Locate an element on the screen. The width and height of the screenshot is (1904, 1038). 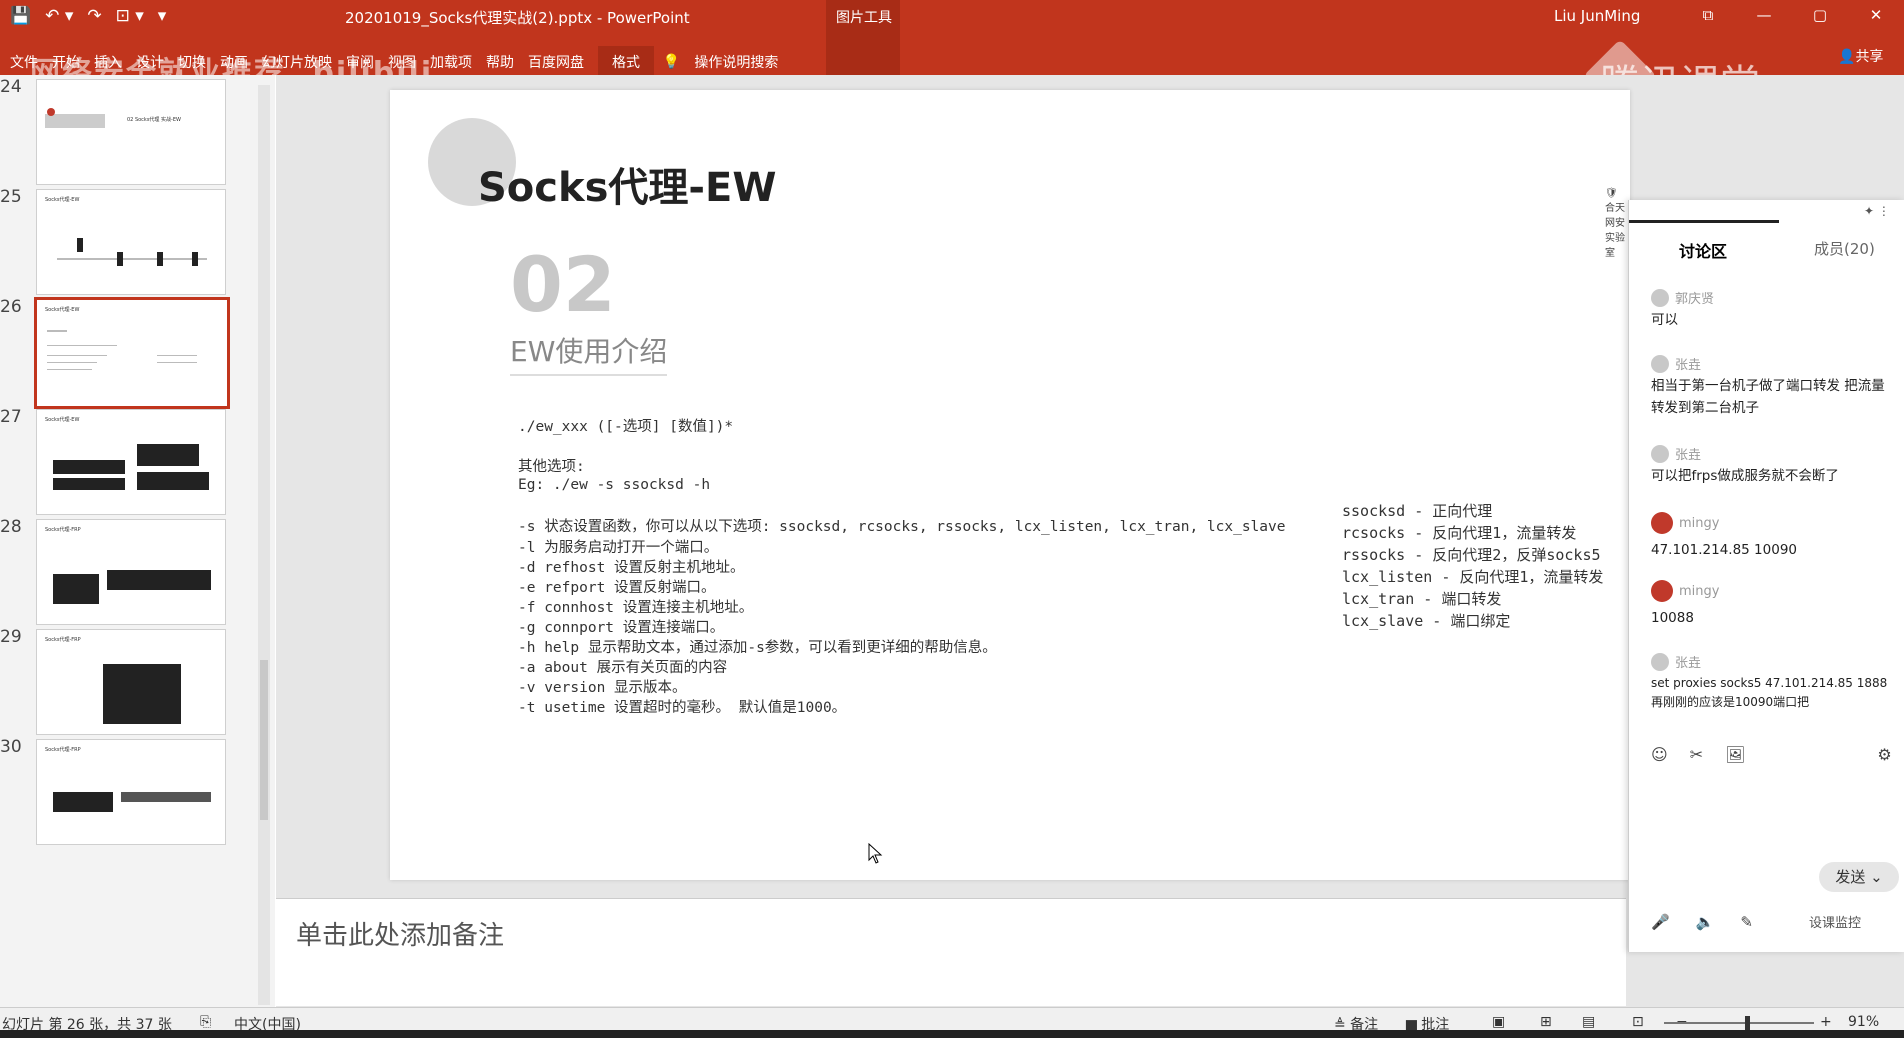
slide-sorter-icon: ⊞ is located at coordinates (1546, 1022).